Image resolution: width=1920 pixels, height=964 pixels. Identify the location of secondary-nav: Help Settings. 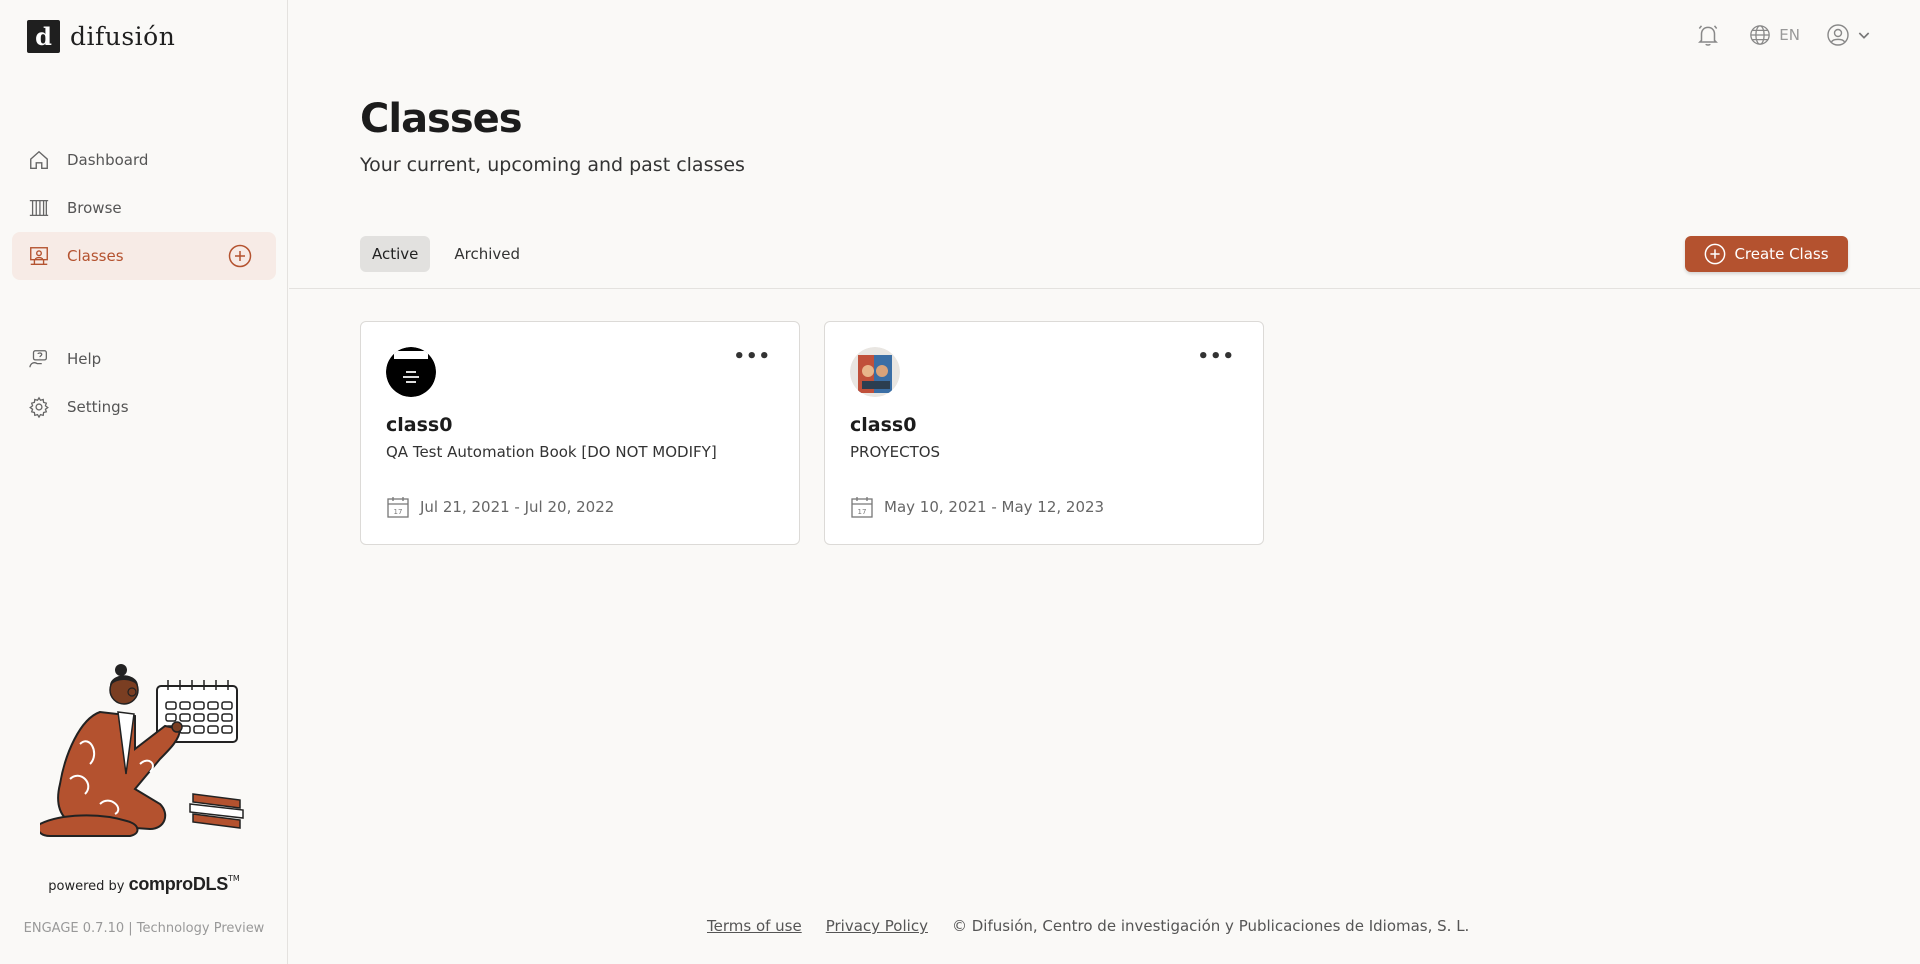
(144, 383).